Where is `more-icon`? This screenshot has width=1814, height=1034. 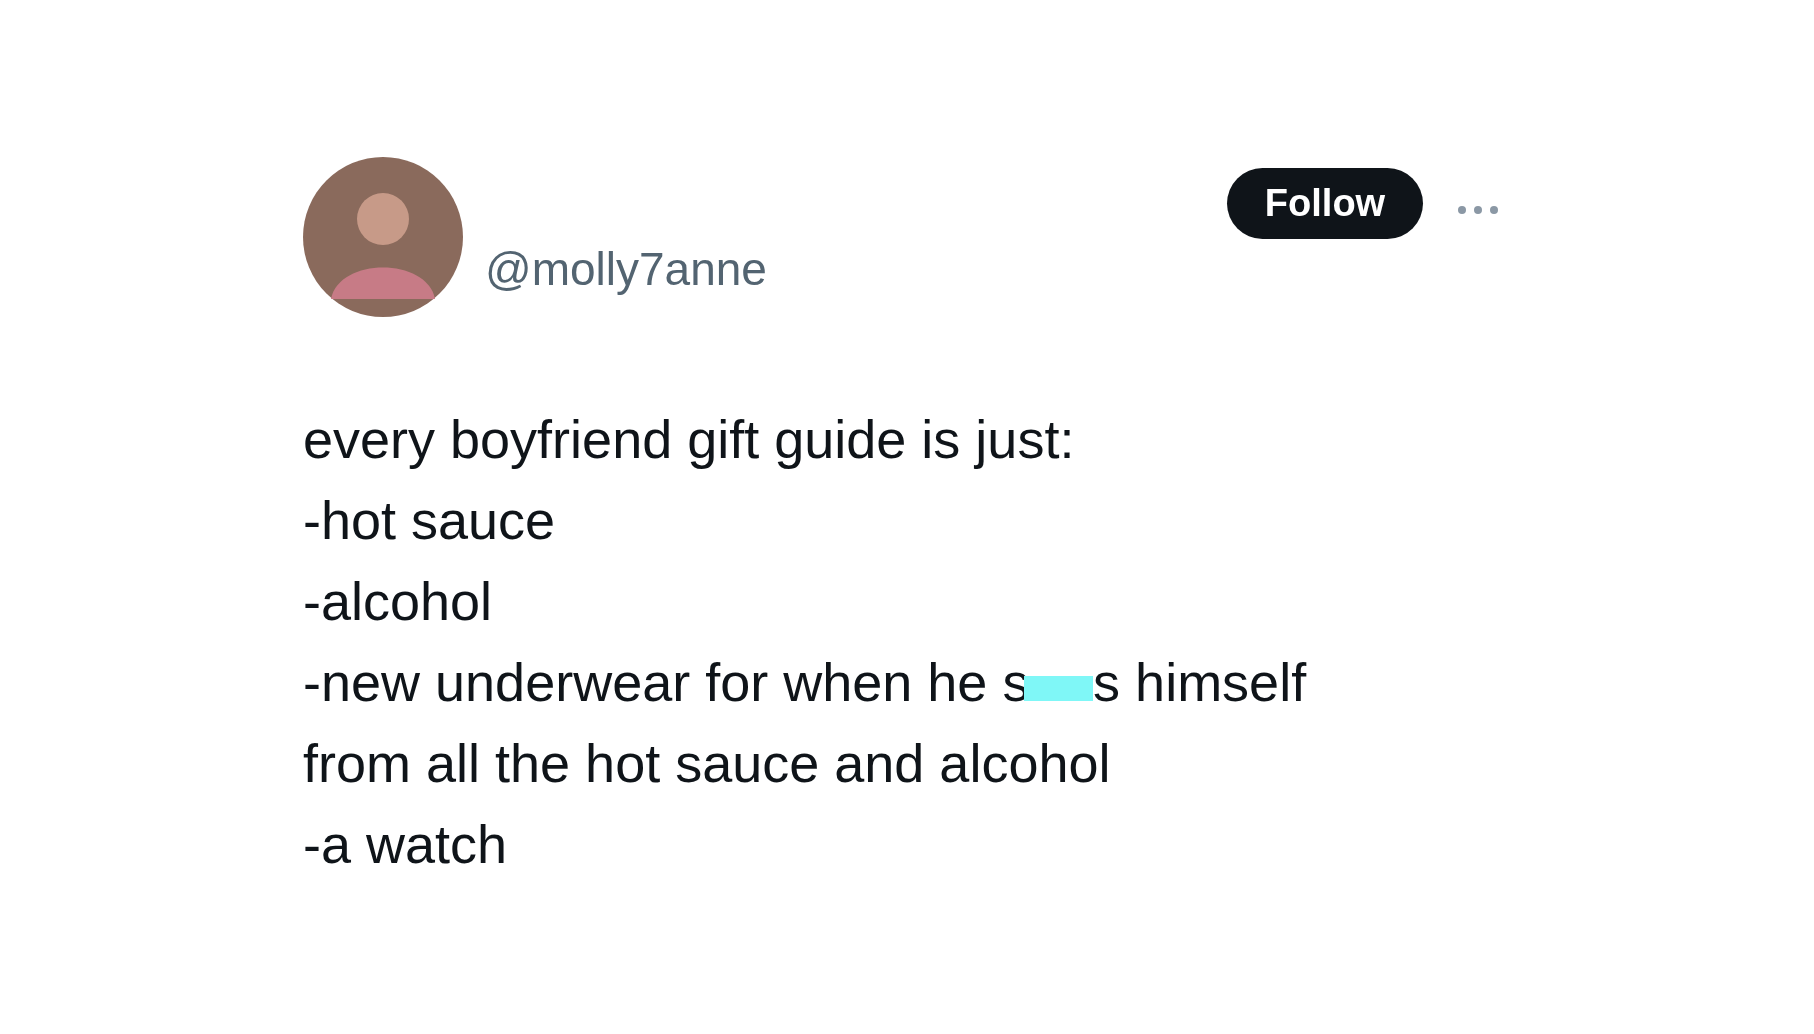
more-icon is located at coordinates (1478, 210).